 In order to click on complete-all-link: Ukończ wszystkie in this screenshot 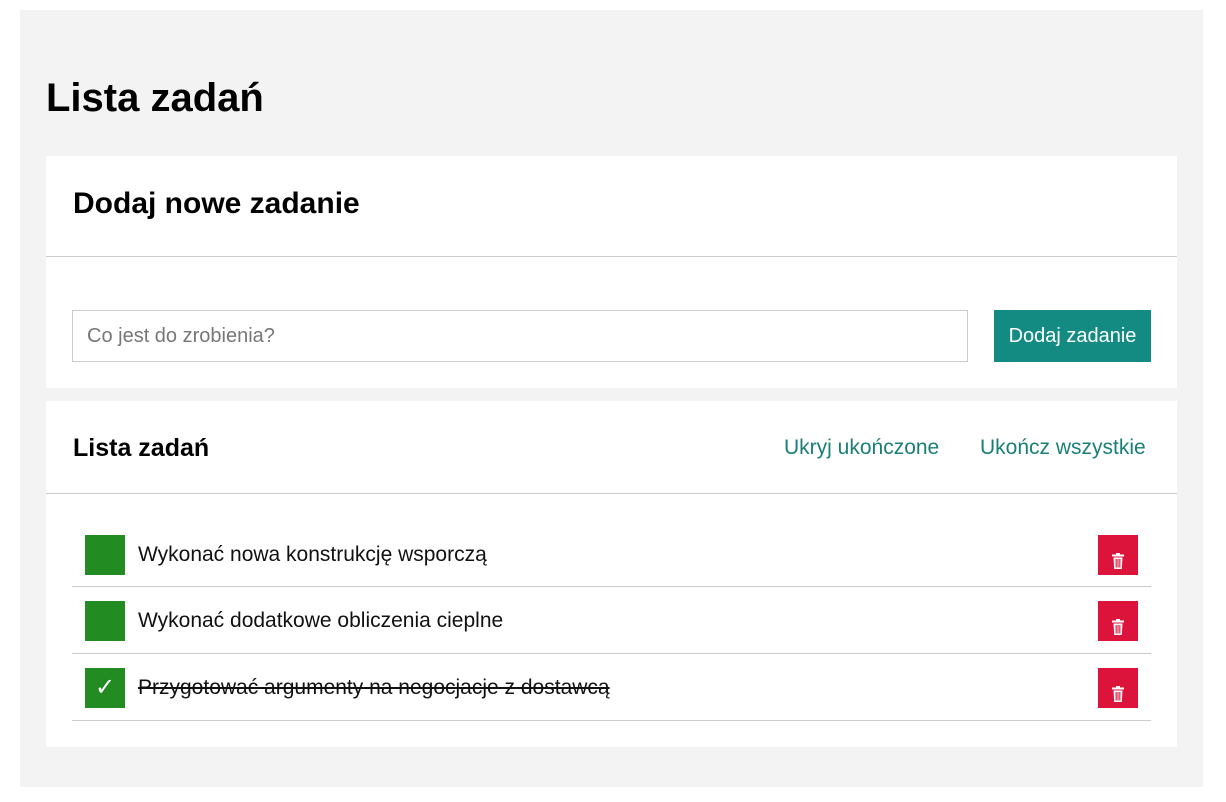, I will do `click(1063, 448)`.